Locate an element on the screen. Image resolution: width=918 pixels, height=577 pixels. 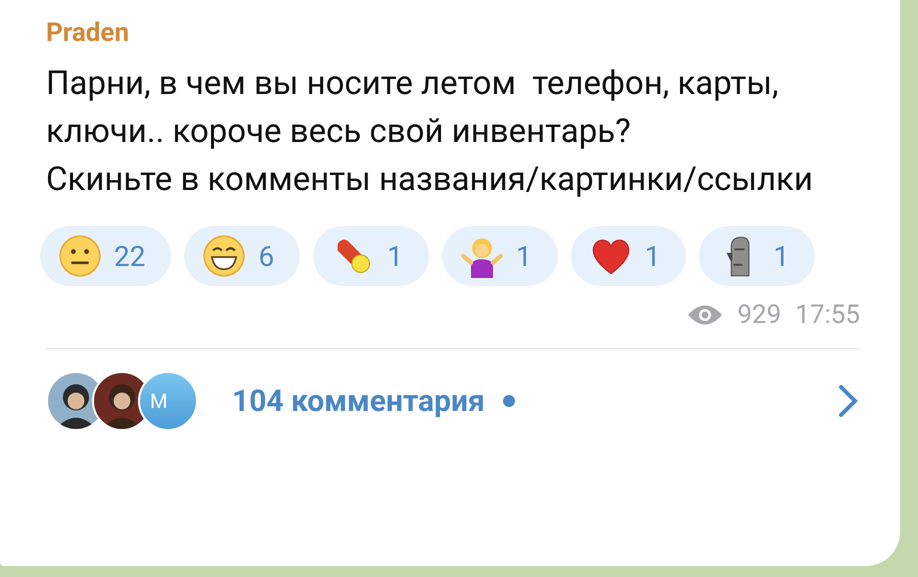
comments-link: 104 комментария is located at coordinates (358, 401).